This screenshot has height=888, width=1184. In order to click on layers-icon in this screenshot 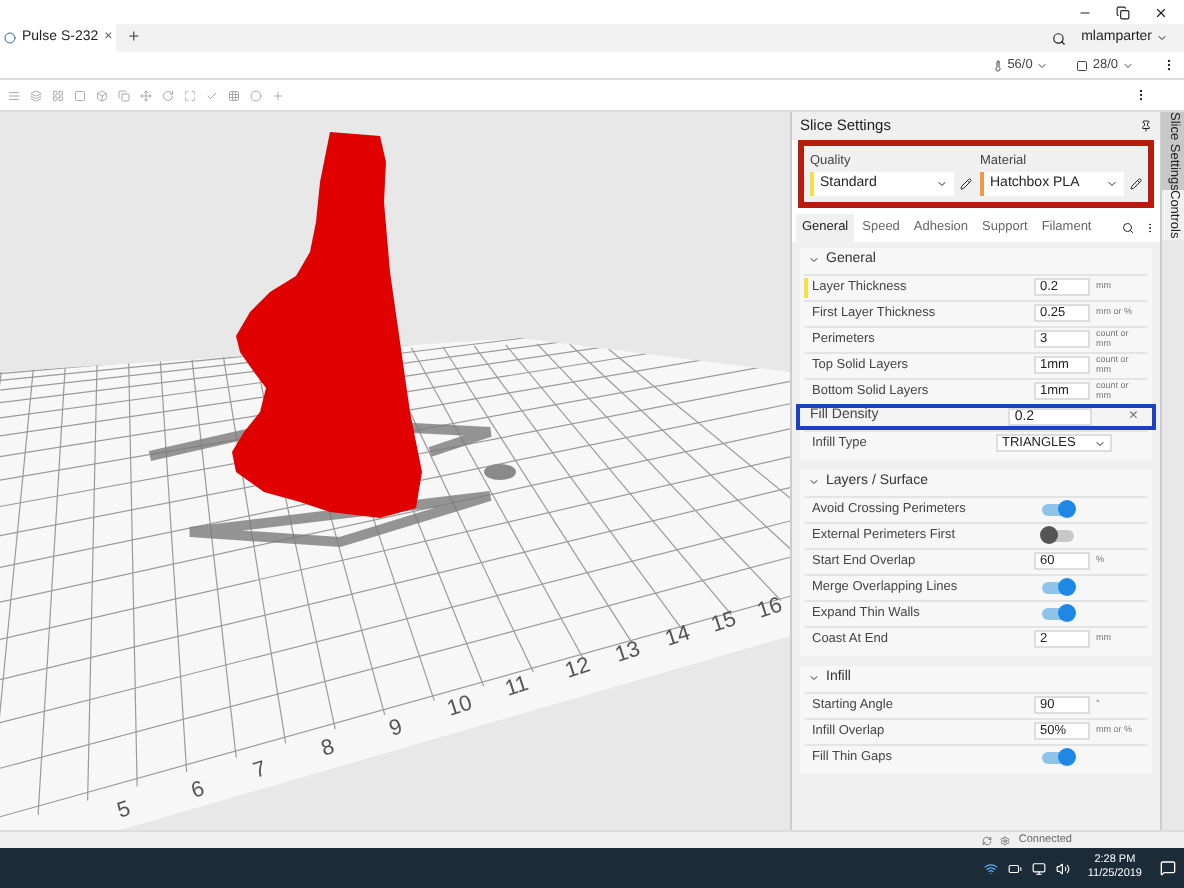, I will do `click(36, 95)`.